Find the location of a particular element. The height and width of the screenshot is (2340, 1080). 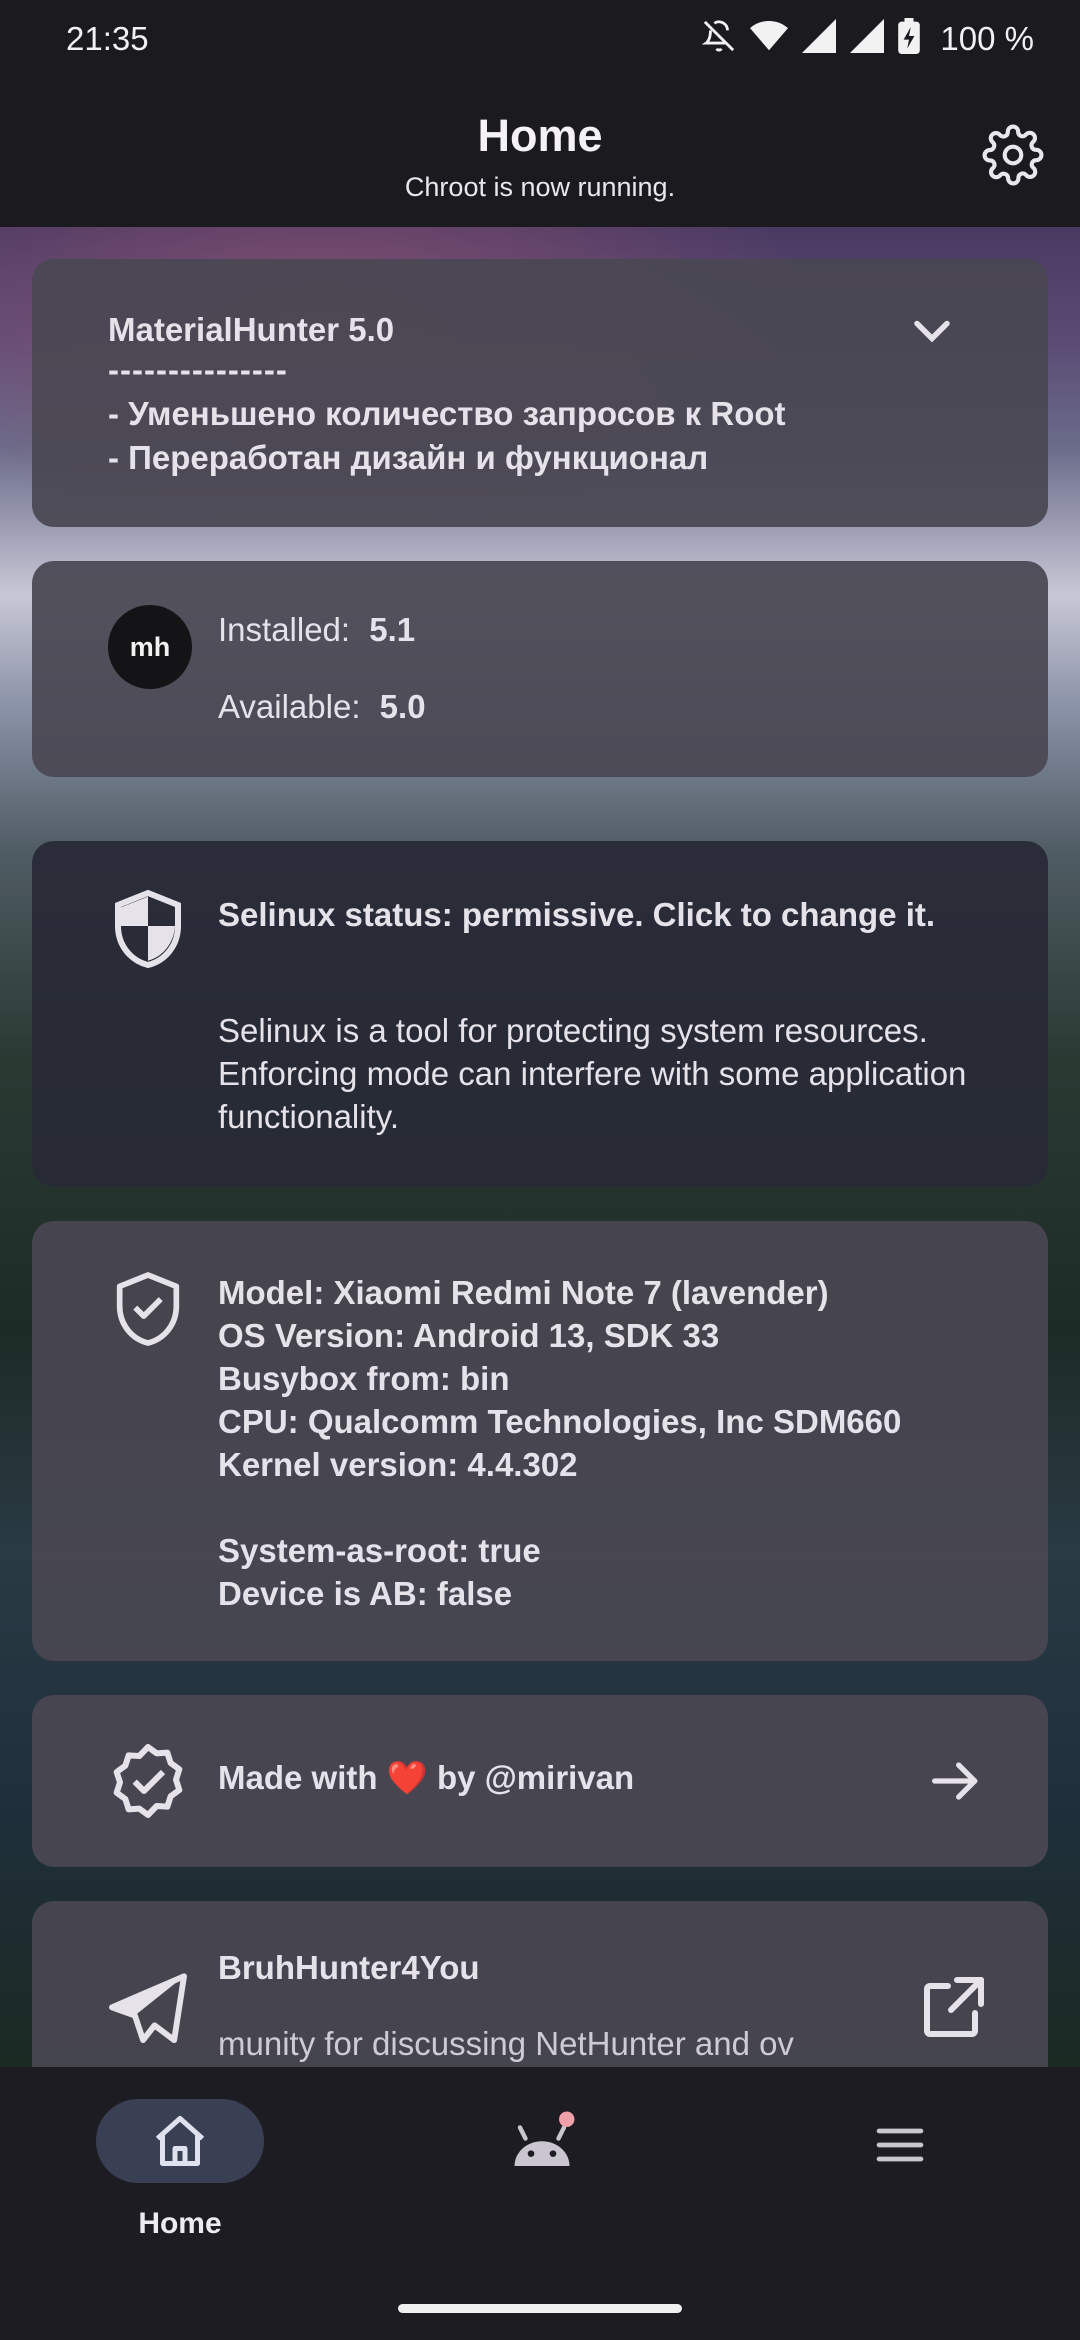

gear-icon is located at coordinates (1013, 155).